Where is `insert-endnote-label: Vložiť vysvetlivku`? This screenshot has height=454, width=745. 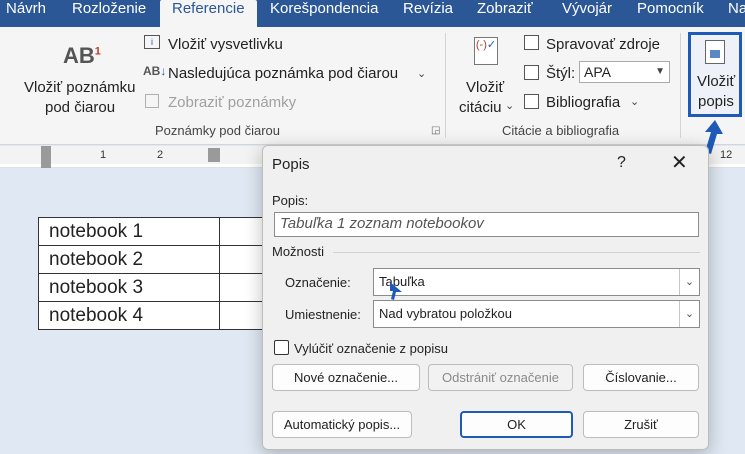
insert-endnote-label: Vložiť vysvetlivku is located at coordinates (225, 44).